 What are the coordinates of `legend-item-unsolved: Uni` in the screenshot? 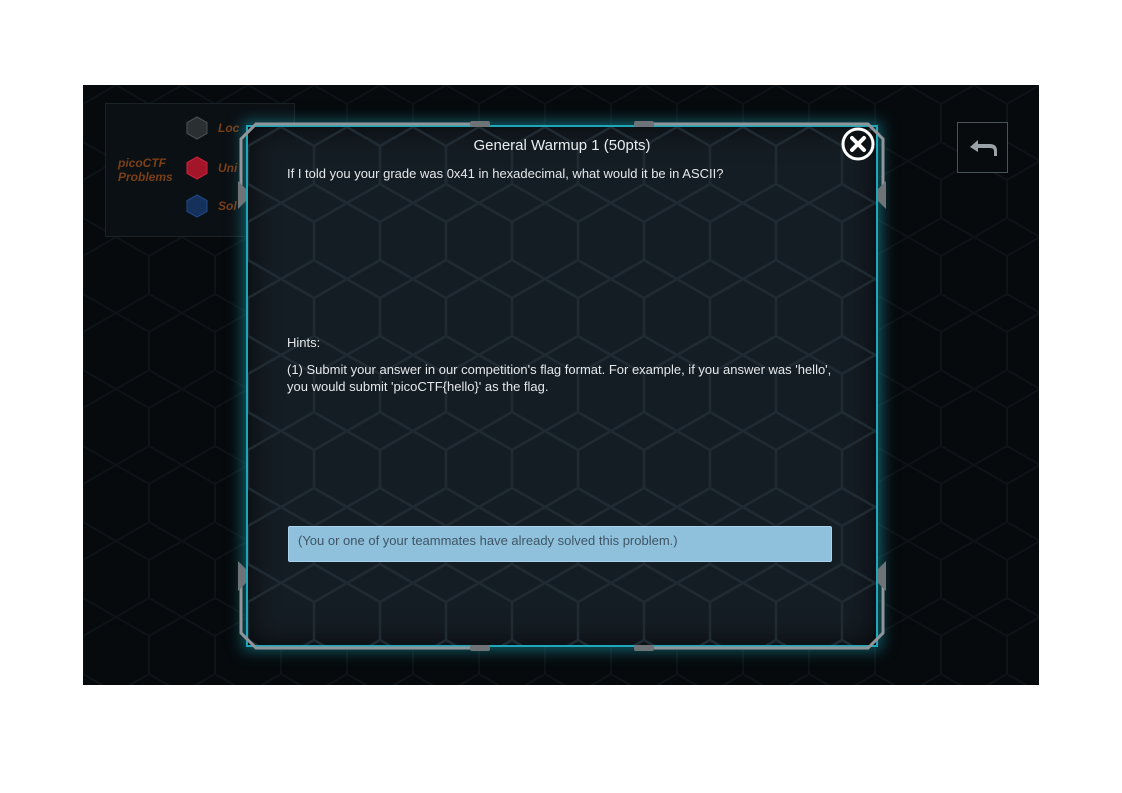 It's located at (211, 168).